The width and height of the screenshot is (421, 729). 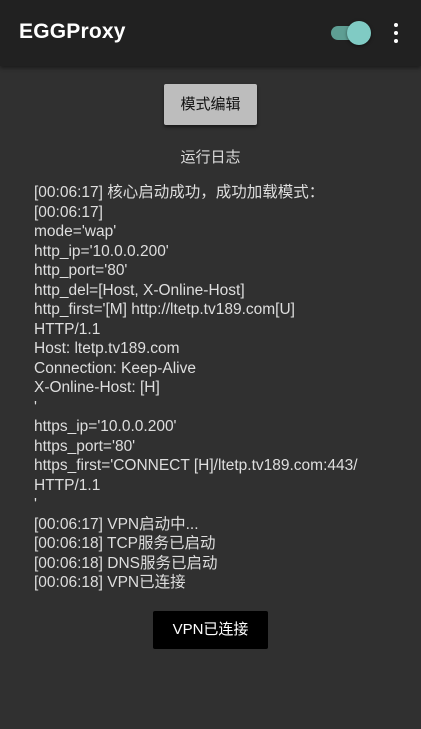 I want to click on mode-edit-button: 模式编辑, so click(x=210, y=104).